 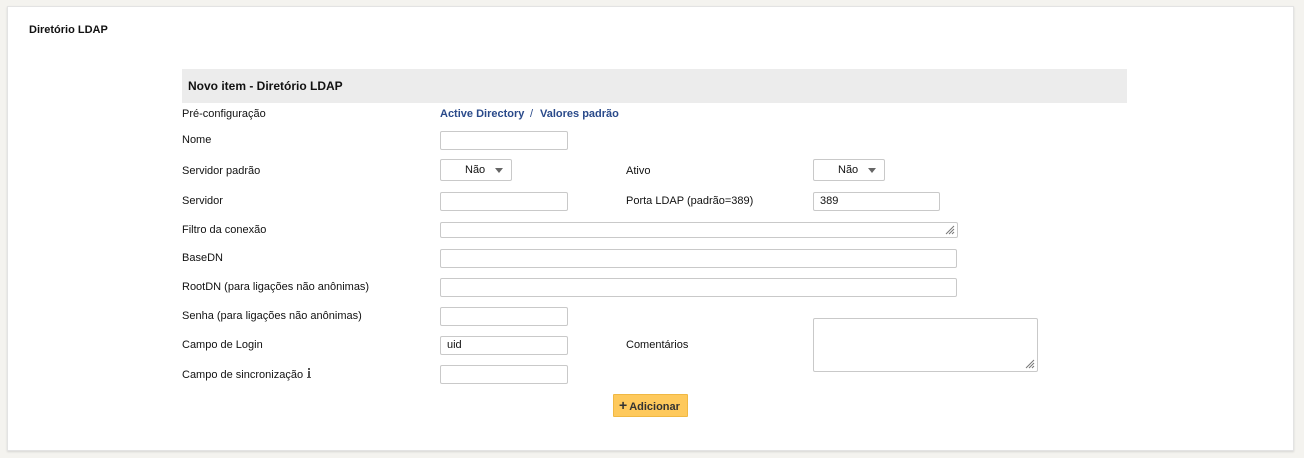 I want to click on preconfig-active-directory-link: Active Directory, so click(x=482, y=114).